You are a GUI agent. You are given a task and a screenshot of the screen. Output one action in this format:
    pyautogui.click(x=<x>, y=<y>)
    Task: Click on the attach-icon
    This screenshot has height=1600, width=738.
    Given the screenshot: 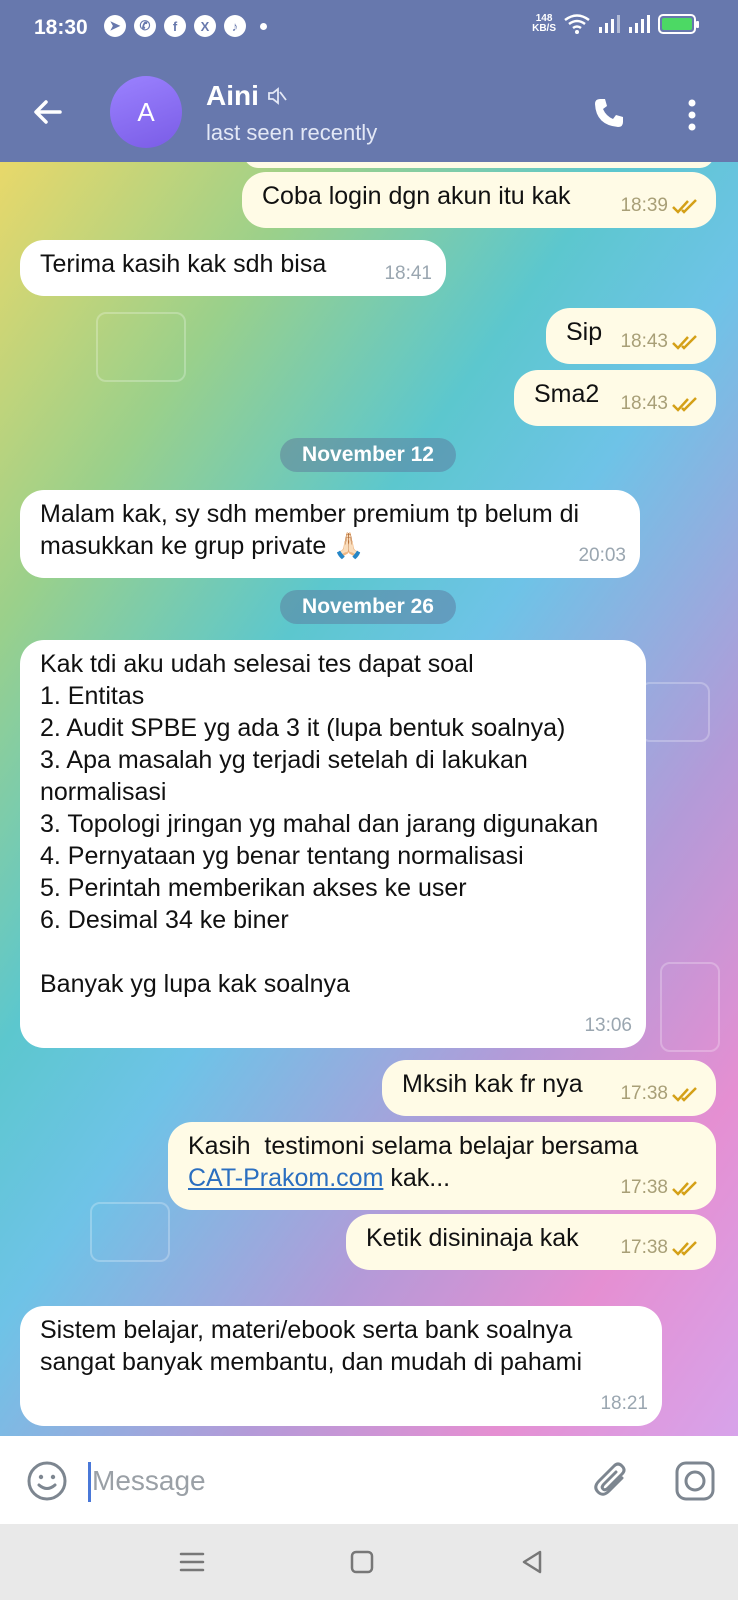 What is the action you would take?
    pyautogui.click(x=612, y=1481)
    